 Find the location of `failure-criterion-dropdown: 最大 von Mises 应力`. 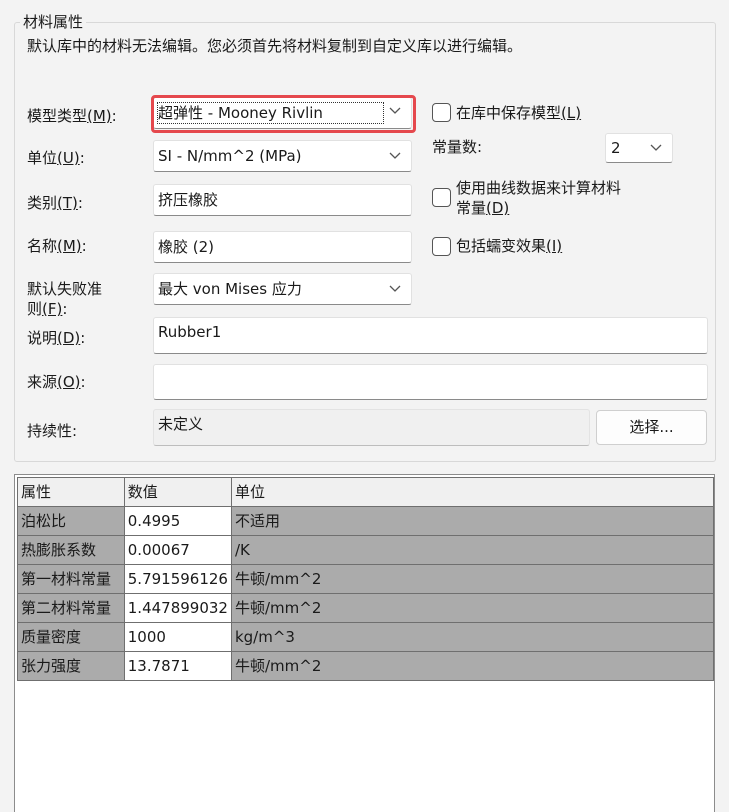

failure-criterion-dropdown: 最大 von Mises 应力 is located at coordinates (282, 289).